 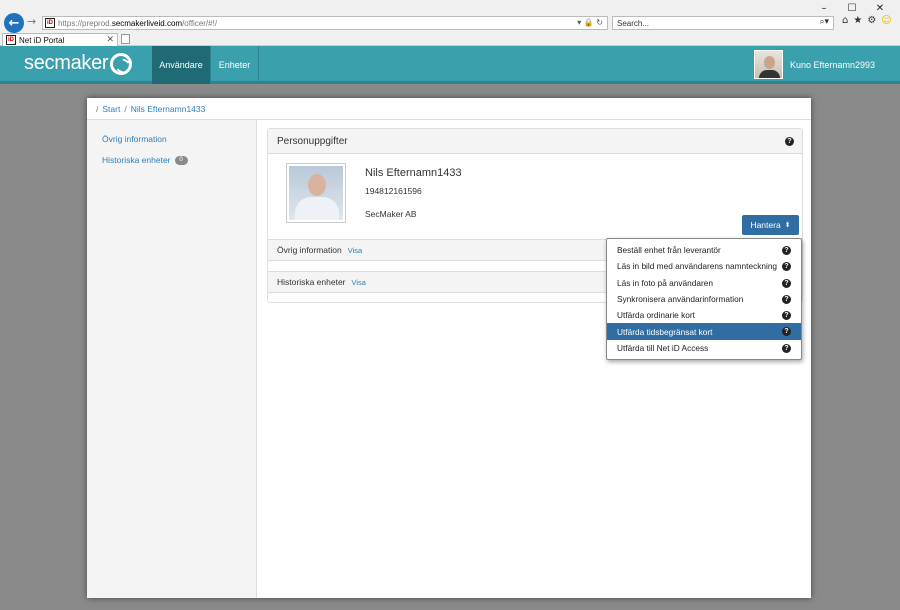 I want to click on menu-item-las-in-foto: Läs in foto på användaren?, so click(x=704, y=283).